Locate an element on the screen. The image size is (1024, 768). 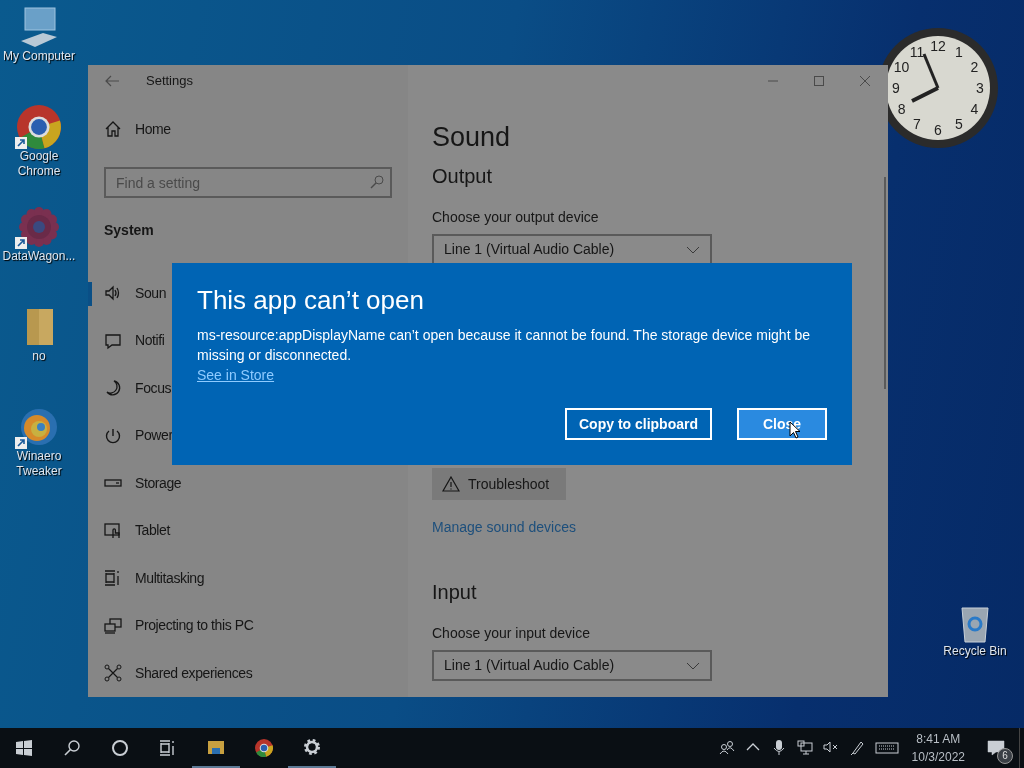
clock-numeral: 3 is located at coordinates (980, 88).